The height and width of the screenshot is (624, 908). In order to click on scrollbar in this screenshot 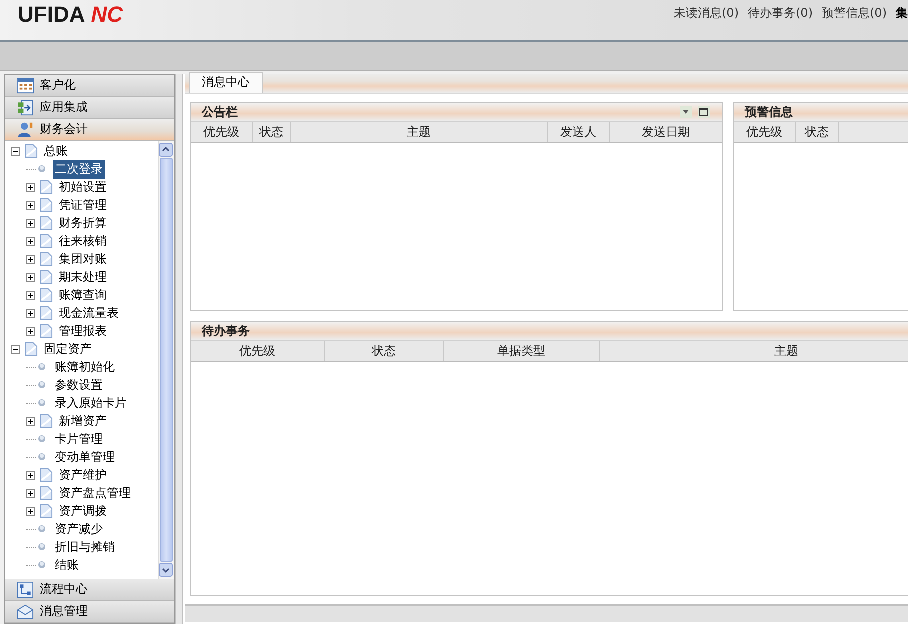, I will do `click(166, 360)`.